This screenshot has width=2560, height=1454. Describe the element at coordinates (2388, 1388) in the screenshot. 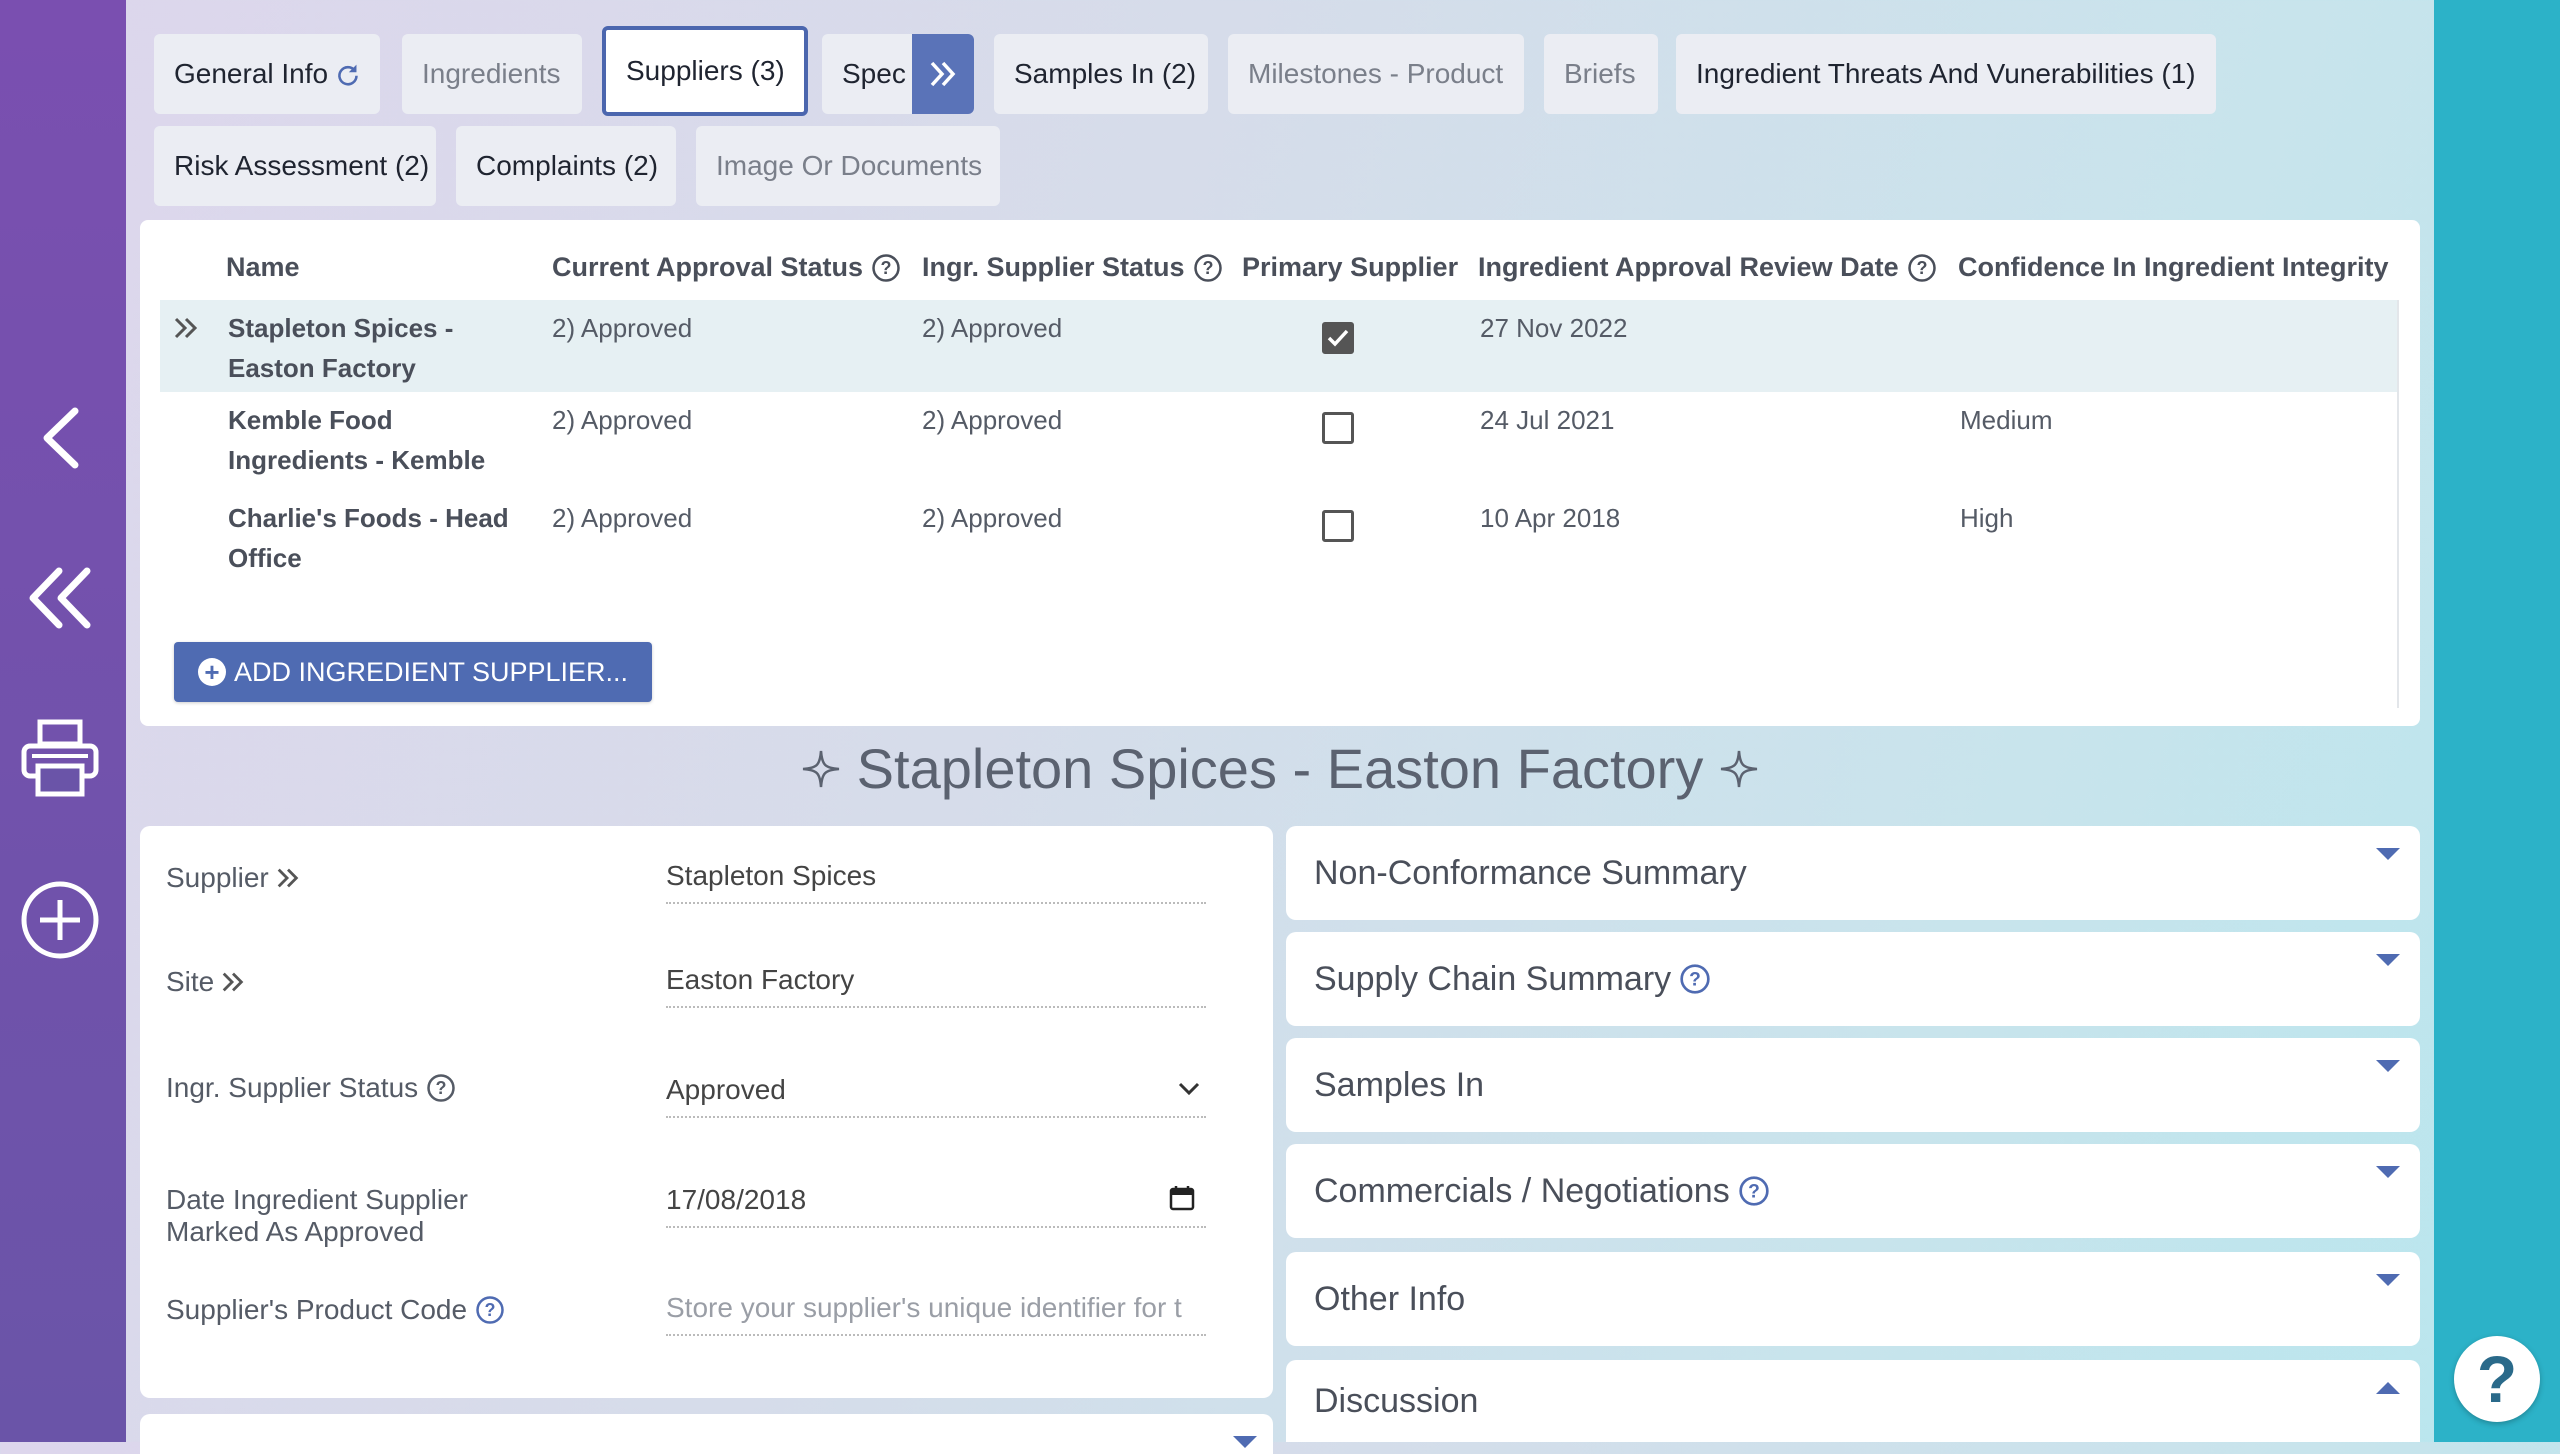

I see `caret-up-icon` at that location.